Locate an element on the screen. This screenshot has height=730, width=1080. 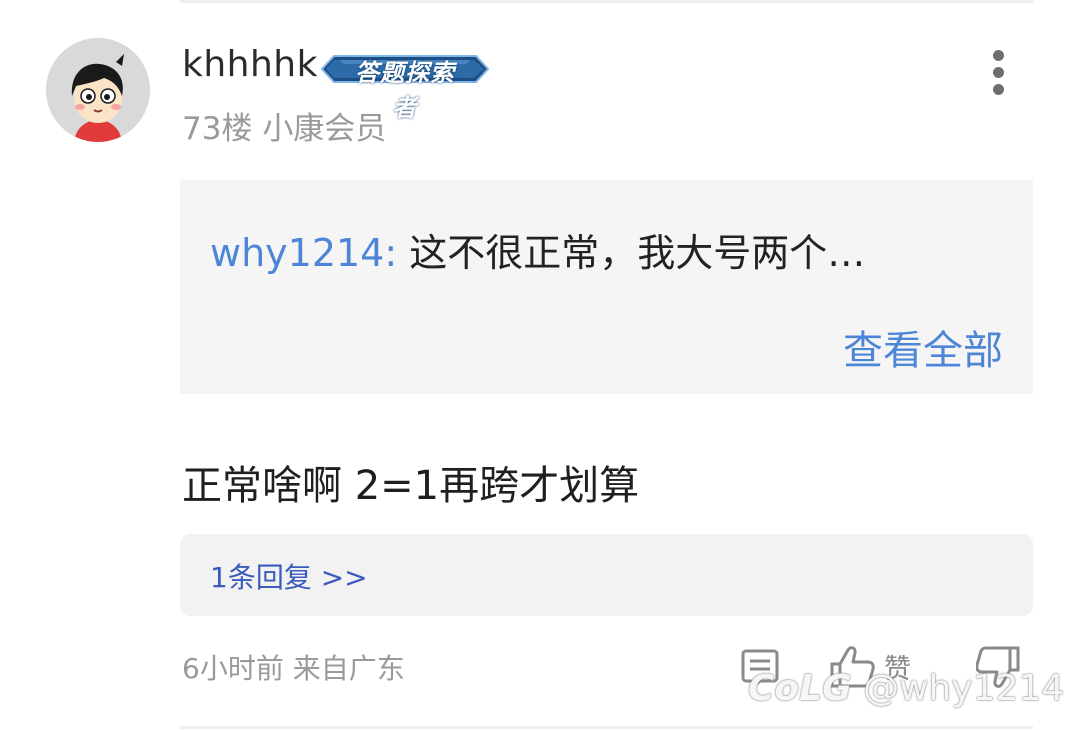
floor-label: 73楼 is located at coordinates (217, 129).